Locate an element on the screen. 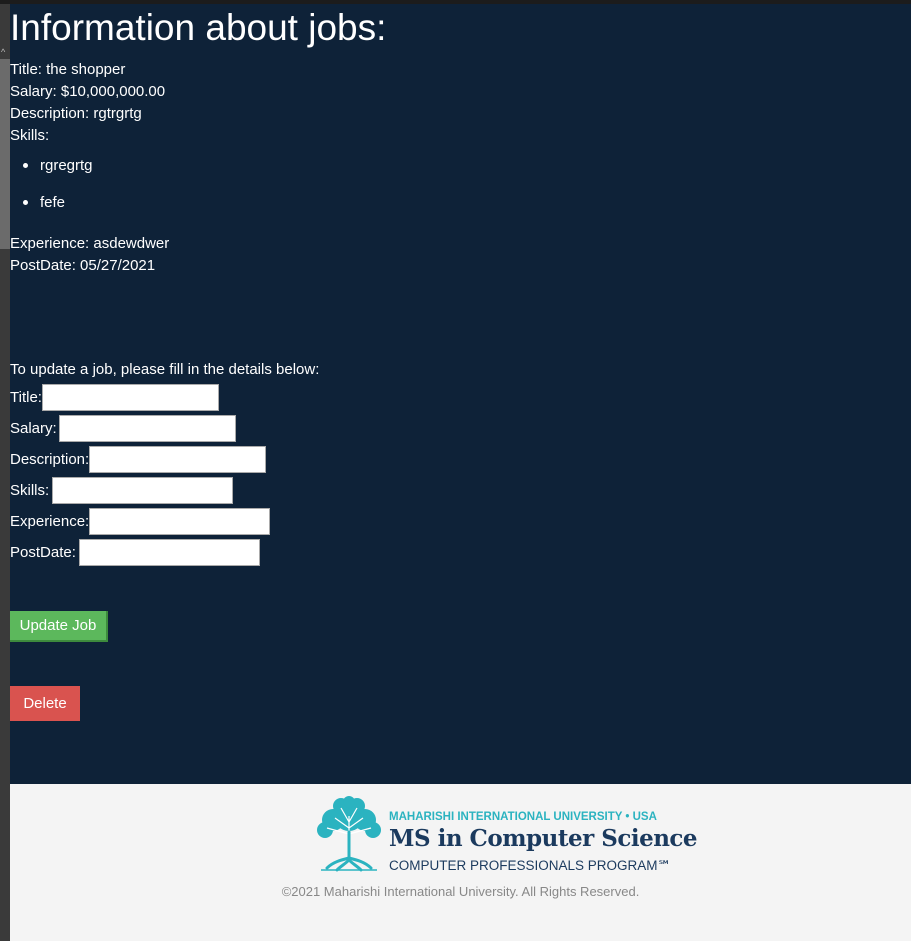 This screenshot has width=911, height=941. description-field-label: Description: is located at coordinates (50, 459).